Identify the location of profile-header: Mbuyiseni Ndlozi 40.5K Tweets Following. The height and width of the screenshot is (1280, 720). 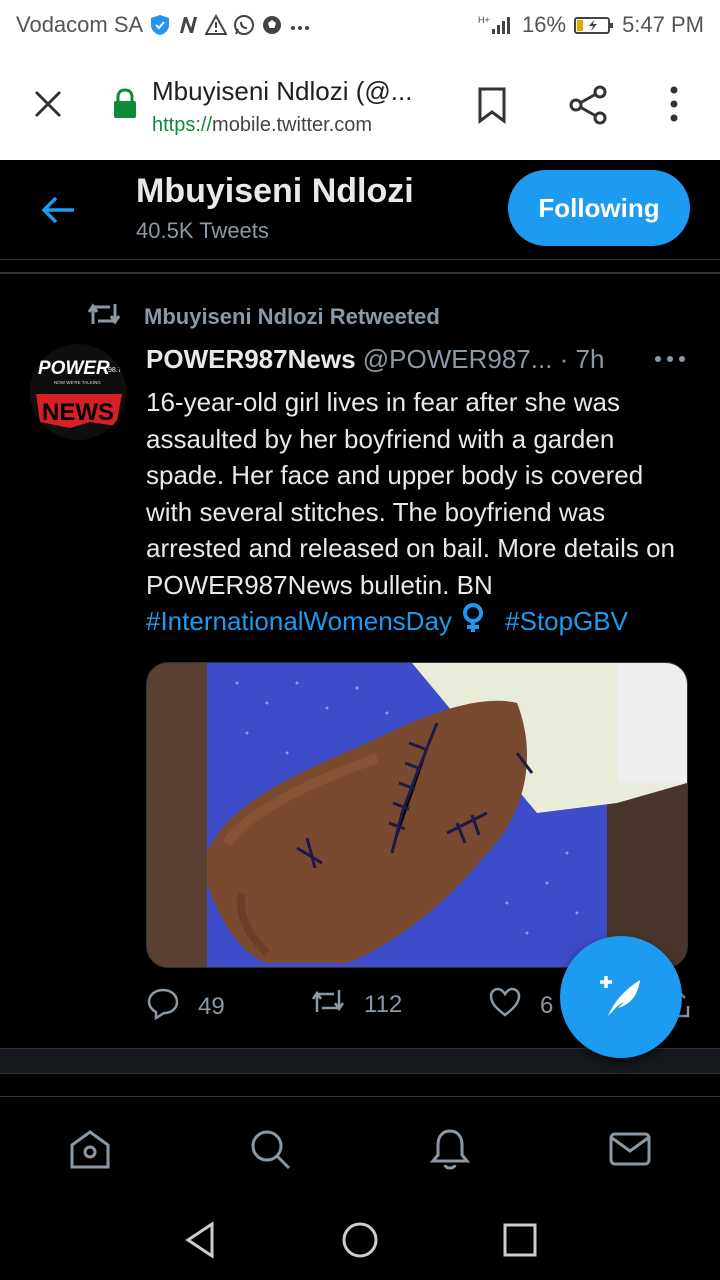
(360, 210).